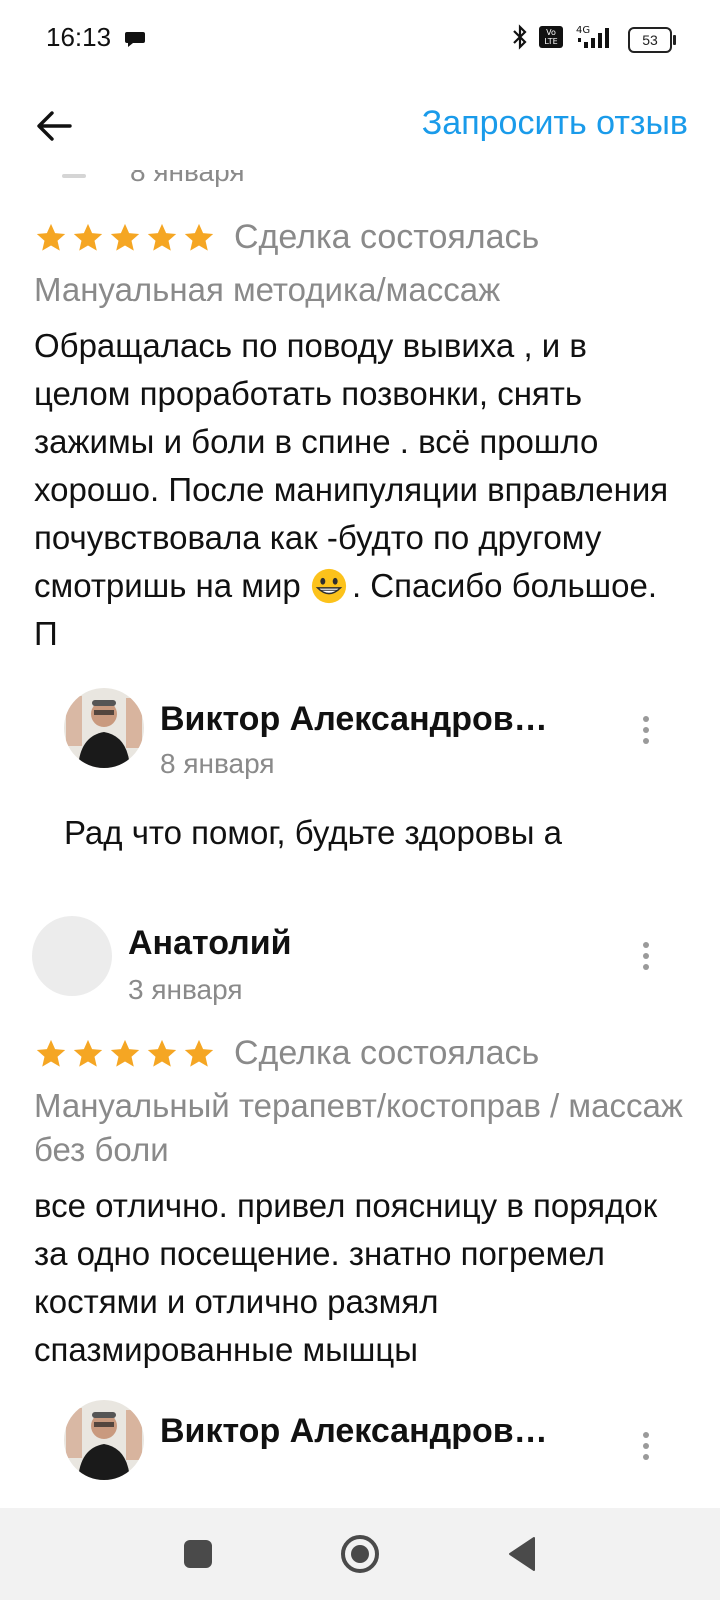  I want to click on battery-icon: 53, so click(652, 39).